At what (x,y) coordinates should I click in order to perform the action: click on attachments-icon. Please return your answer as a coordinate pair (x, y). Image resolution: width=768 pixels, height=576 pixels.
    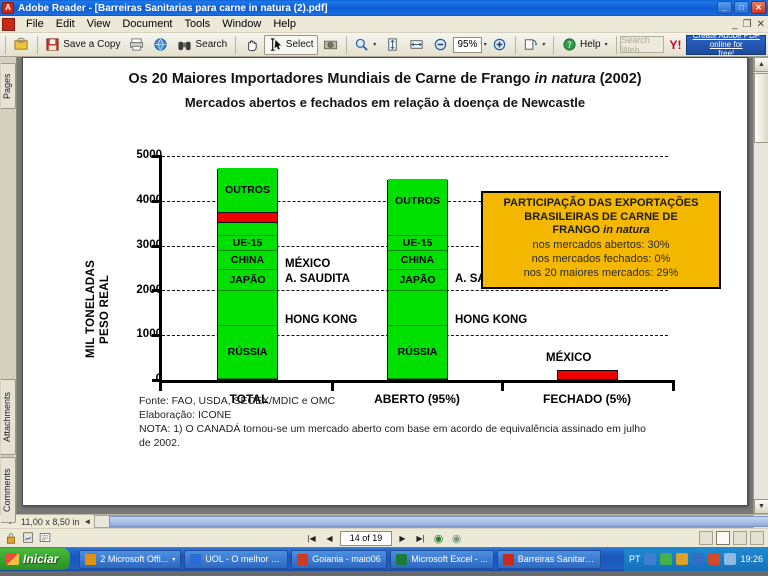
    Looking at the image, I should click on (45, 538).